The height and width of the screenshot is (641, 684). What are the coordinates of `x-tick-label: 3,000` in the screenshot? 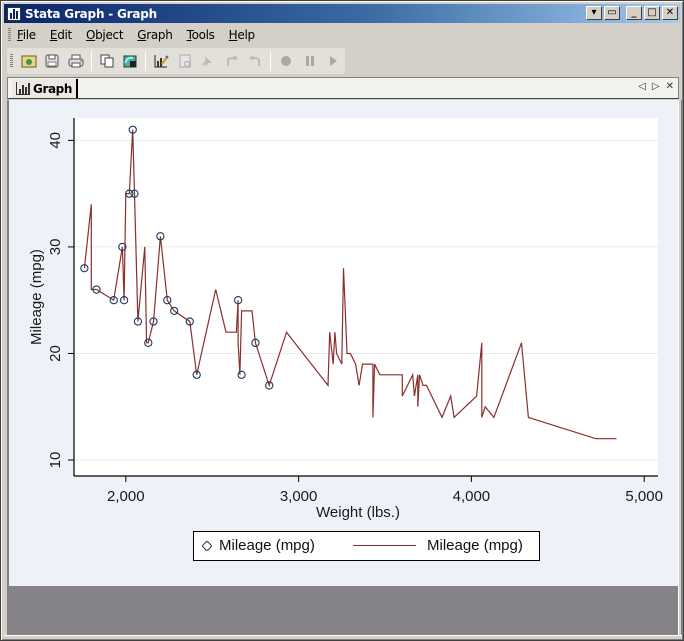 It's located at (299, 496).